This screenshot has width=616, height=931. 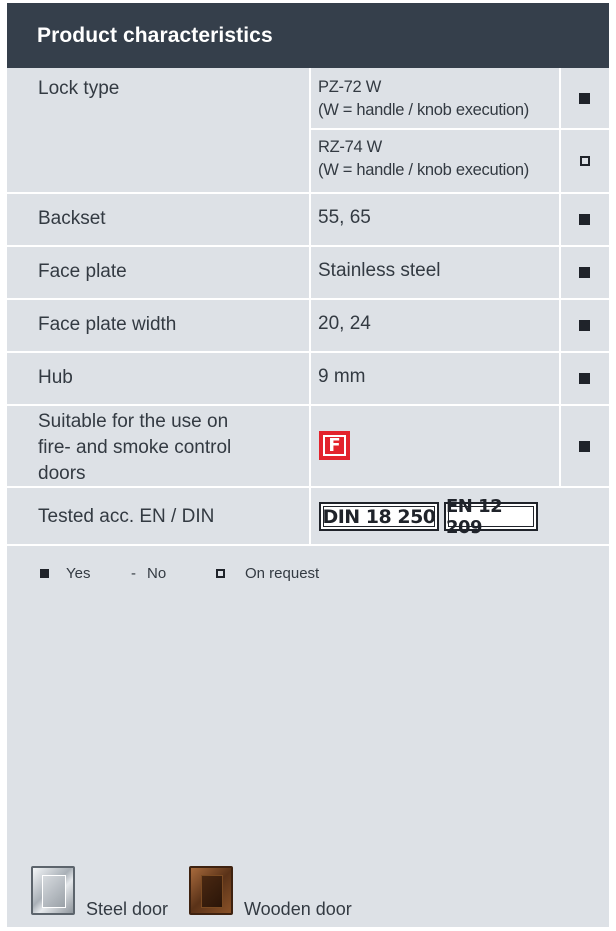 I want to click on face-plate-width-mark-cell, so click(x=585, y=325).